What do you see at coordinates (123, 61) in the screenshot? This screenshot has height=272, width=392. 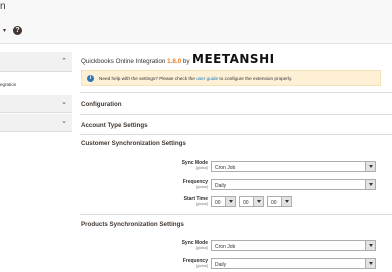 I see `extension-name: Quickbooks Online Integration` at bounding box center [123, 61].